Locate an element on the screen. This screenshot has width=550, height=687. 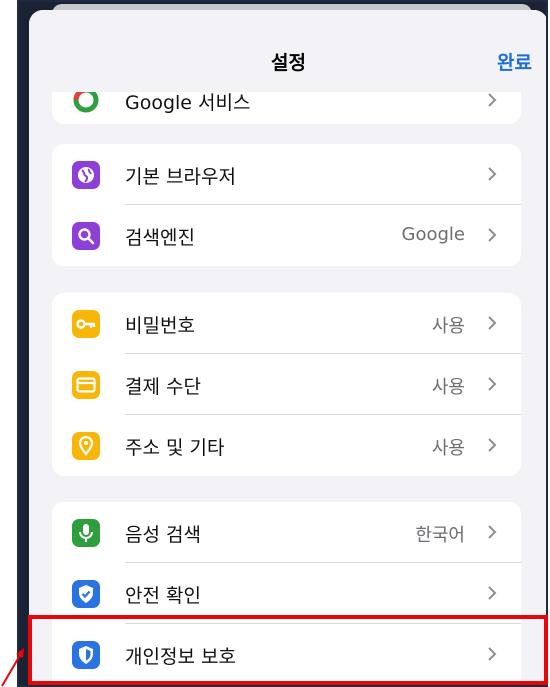
page-title: 설정 is located at coordinates (288, 63).